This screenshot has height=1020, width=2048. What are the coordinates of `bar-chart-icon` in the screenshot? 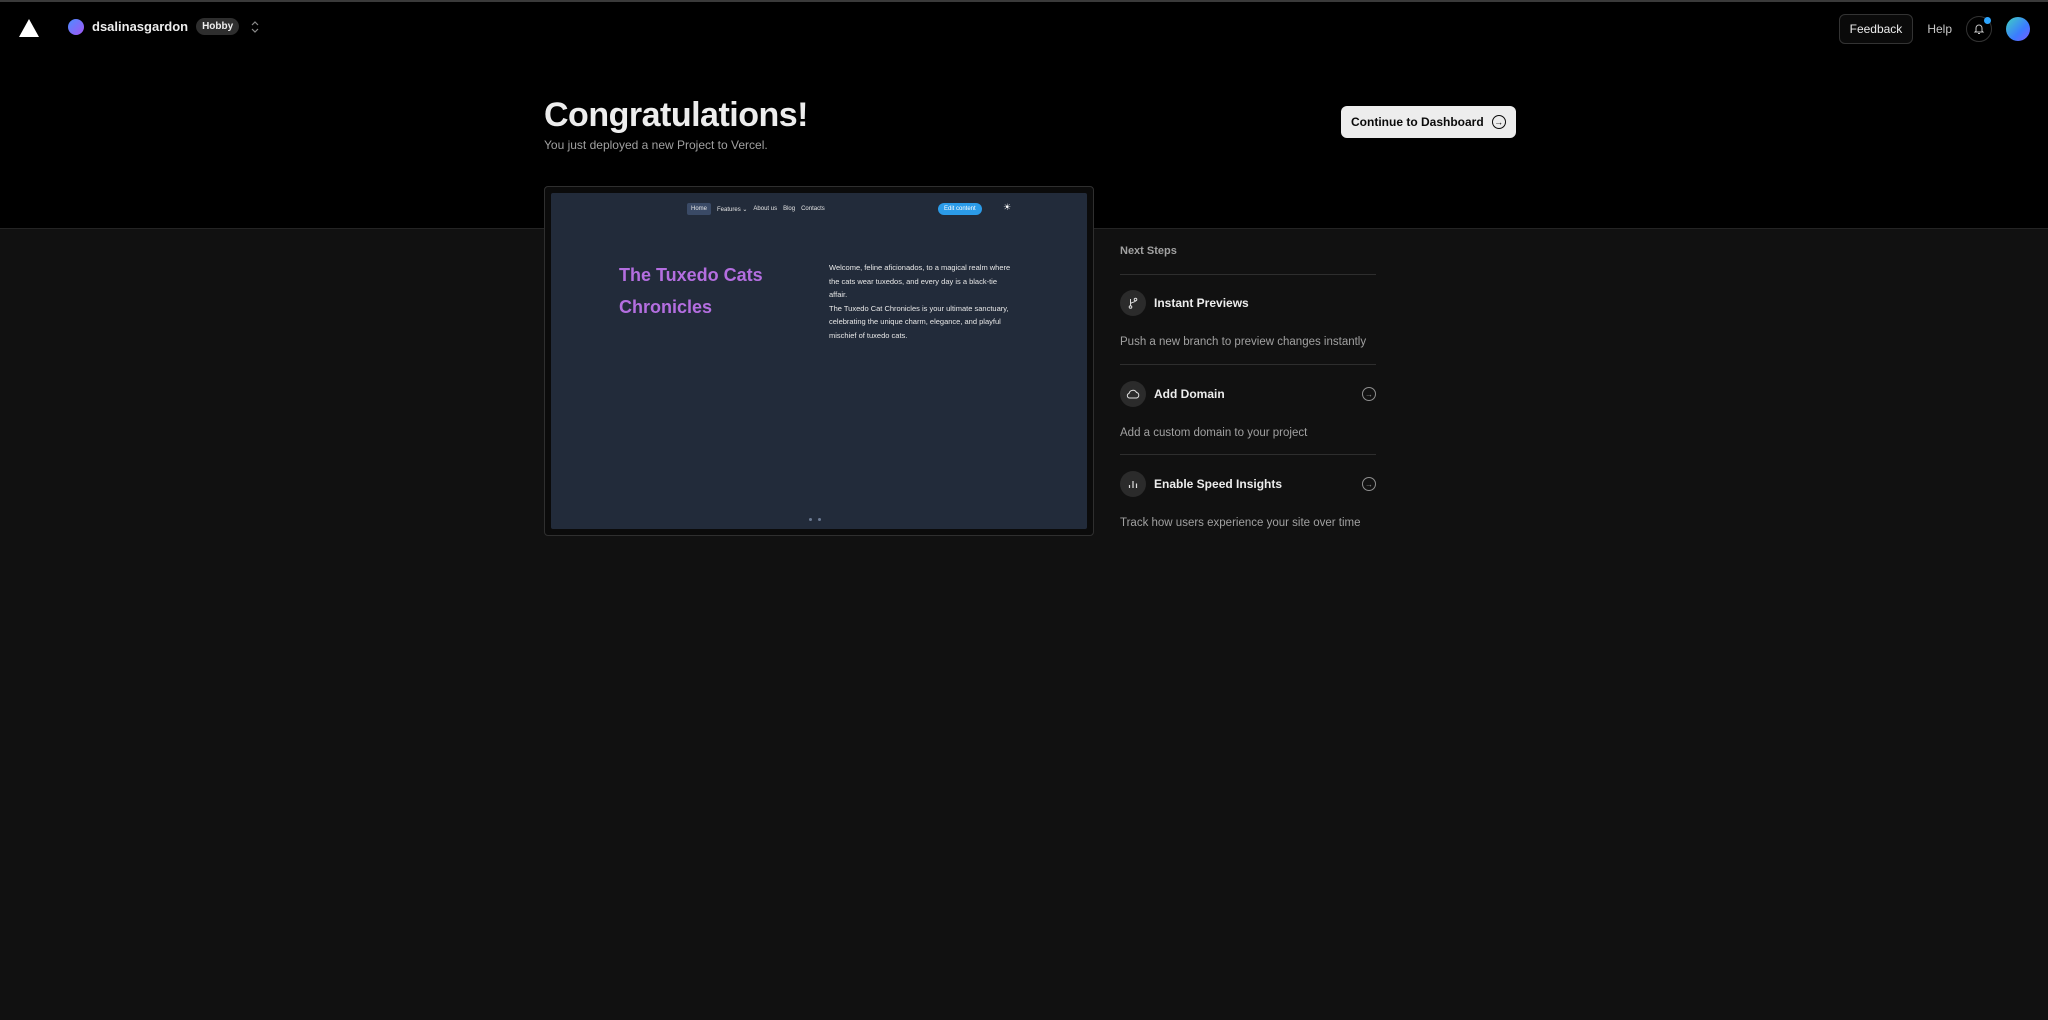 It's located at (1133, 484).